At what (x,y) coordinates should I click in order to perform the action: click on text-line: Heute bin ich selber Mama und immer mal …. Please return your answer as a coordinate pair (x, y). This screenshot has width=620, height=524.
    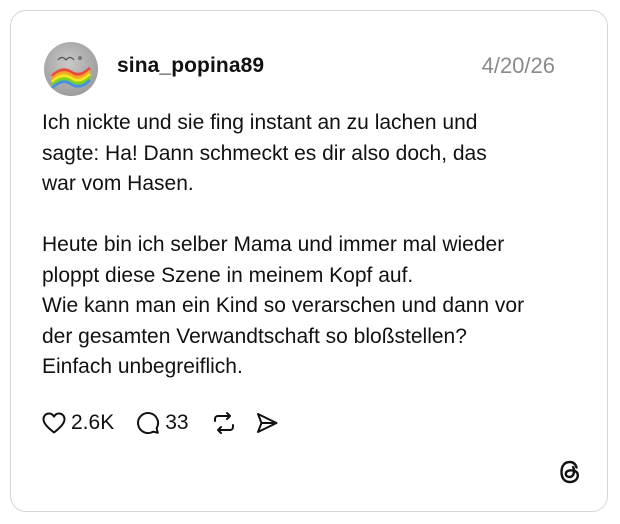
    Looking at the image, I should click on (273, 244).